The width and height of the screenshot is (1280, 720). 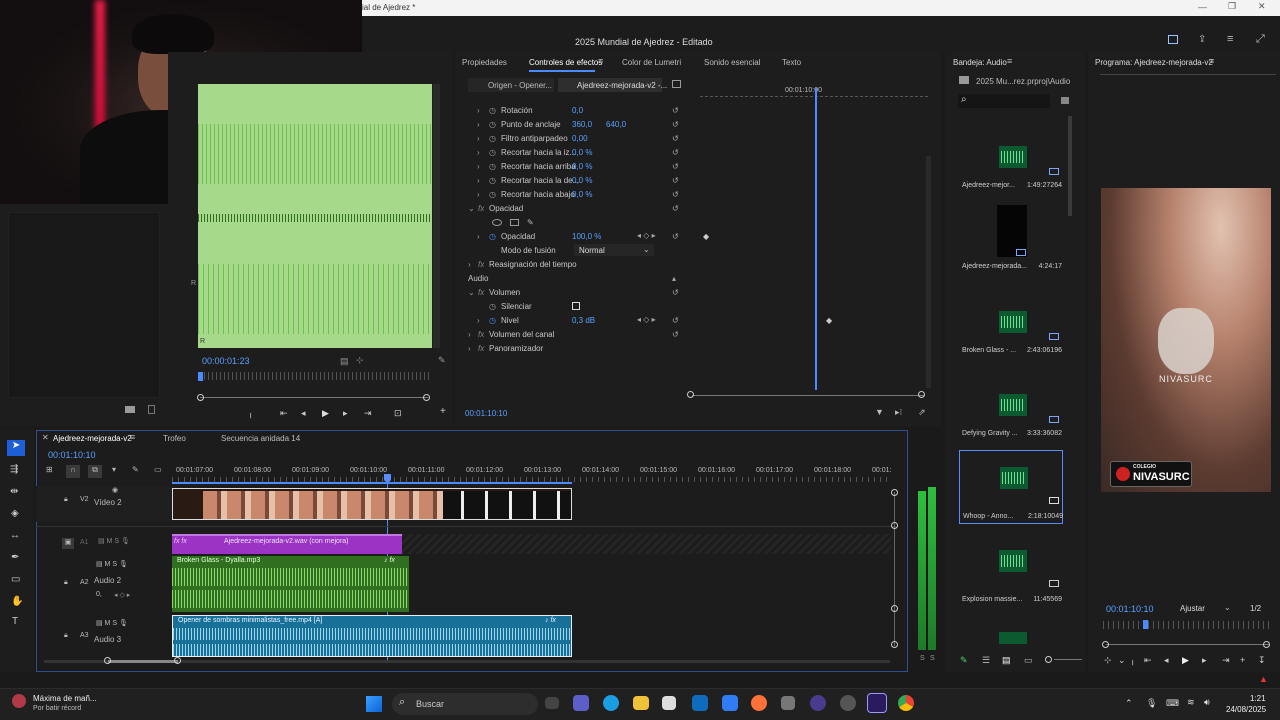 I want to click on tray-chevron-icon: ⌃, so click(x=1129, y=703).